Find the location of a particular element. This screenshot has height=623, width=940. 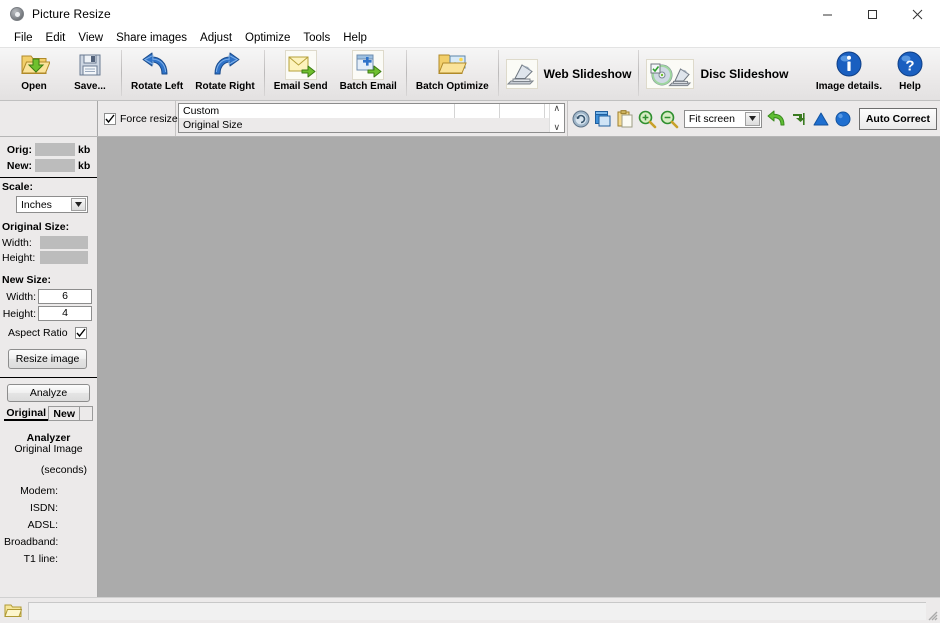

folder-icon is located at coordinates (13, 610).